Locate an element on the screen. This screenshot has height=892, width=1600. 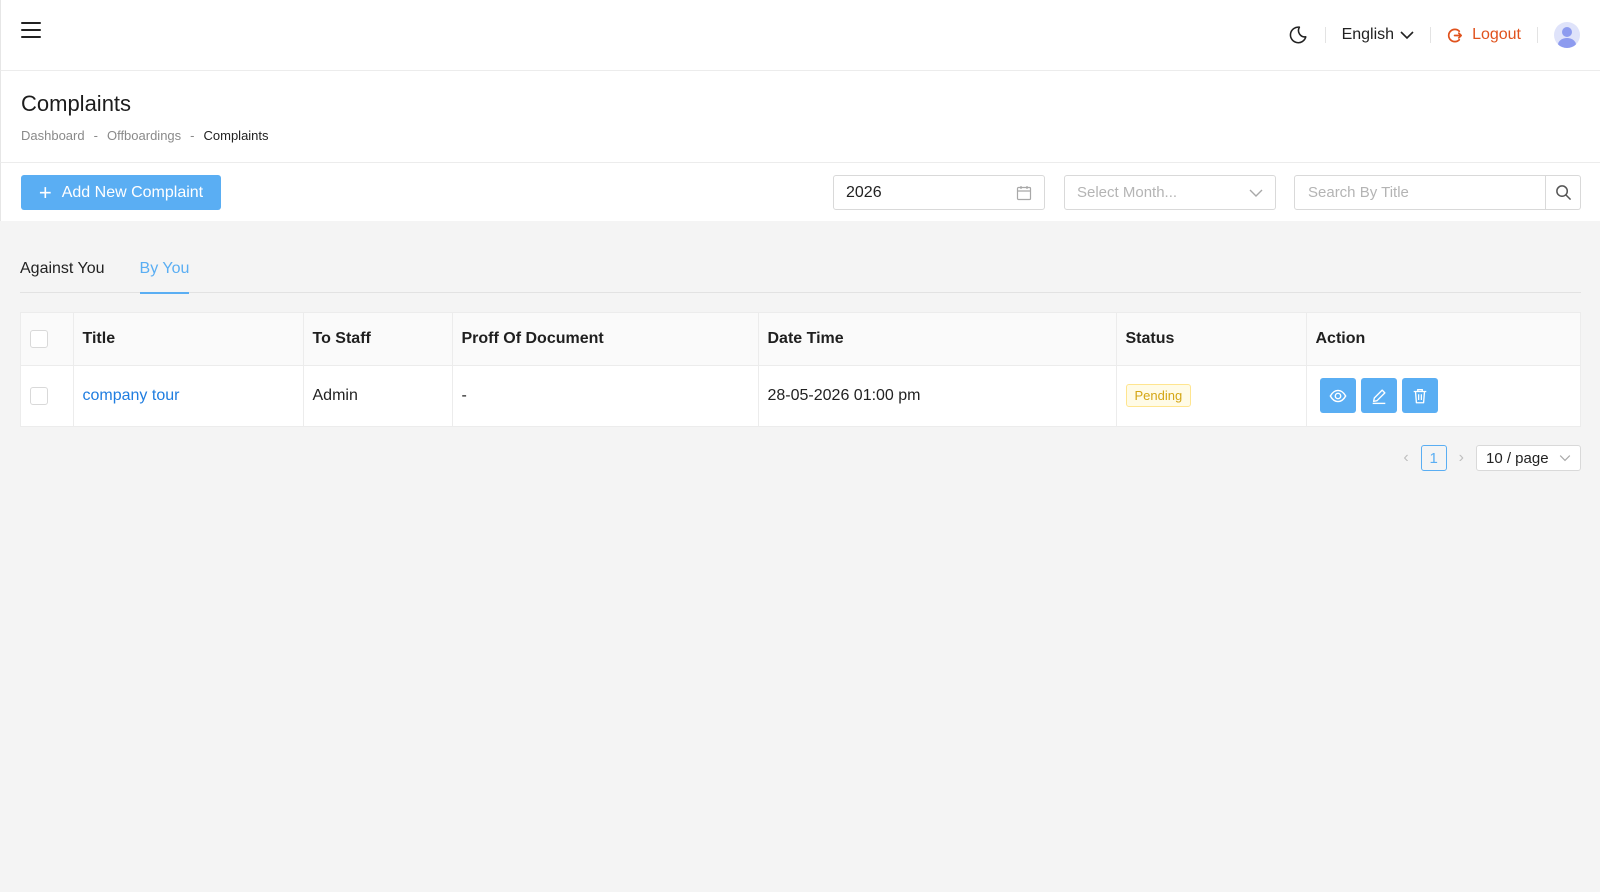
edit-button is located at coordinates (1378, 396).